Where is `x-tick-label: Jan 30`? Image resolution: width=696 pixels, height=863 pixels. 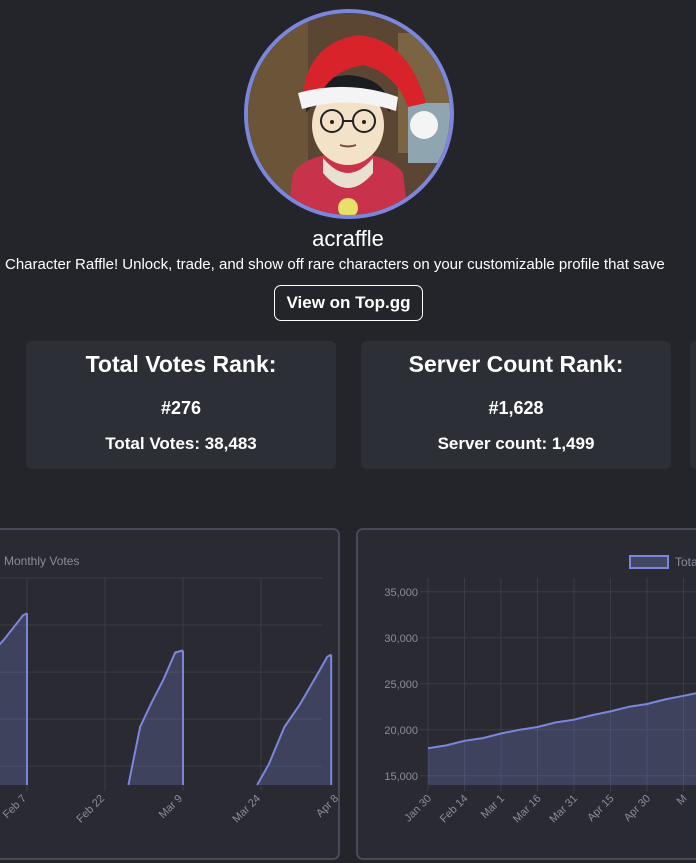 x-tick-label: Jan 30 is located at coordinates (418, 809).